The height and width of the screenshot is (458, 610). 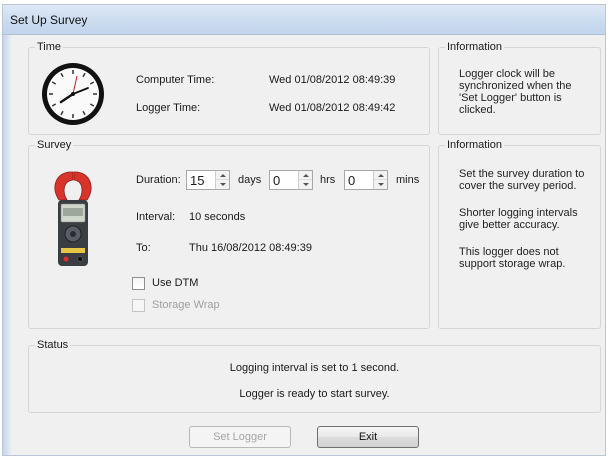 I want to click on computer-time-value: Wed 01/08/2012 08:49:39, so click(x=332, y=80).